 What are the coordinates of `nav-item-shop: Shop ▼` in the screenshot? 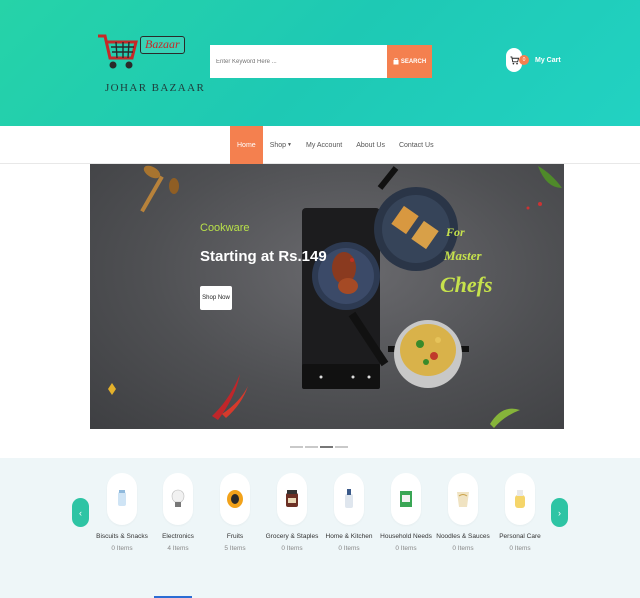 It's located at (281, 145).